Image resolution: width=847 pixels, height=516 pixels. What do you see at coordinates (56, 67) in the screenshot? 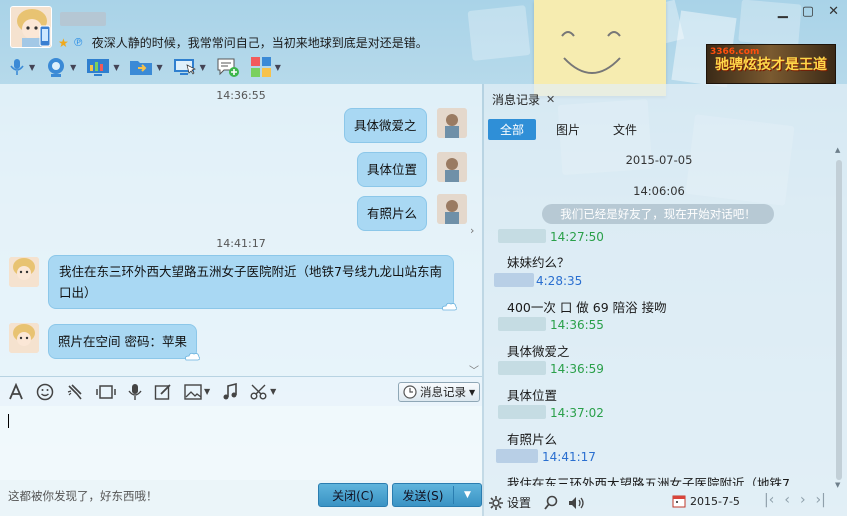
I see `video-camera-icon` at bounding box center [56, 67].